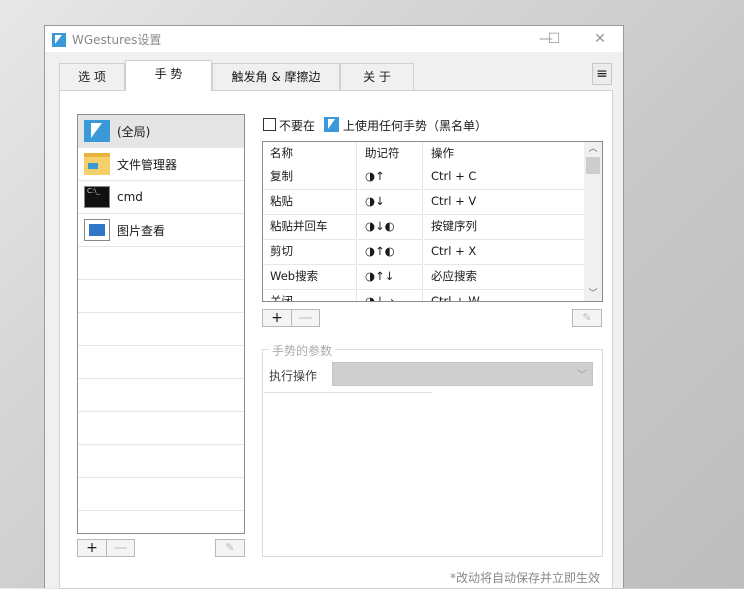 The height and width of the screenshot is (589, 744). What do you see at coordinates (593, 165) in the screenshot?
I see `scrollbar-thumb` at bounding box center [593, 165].